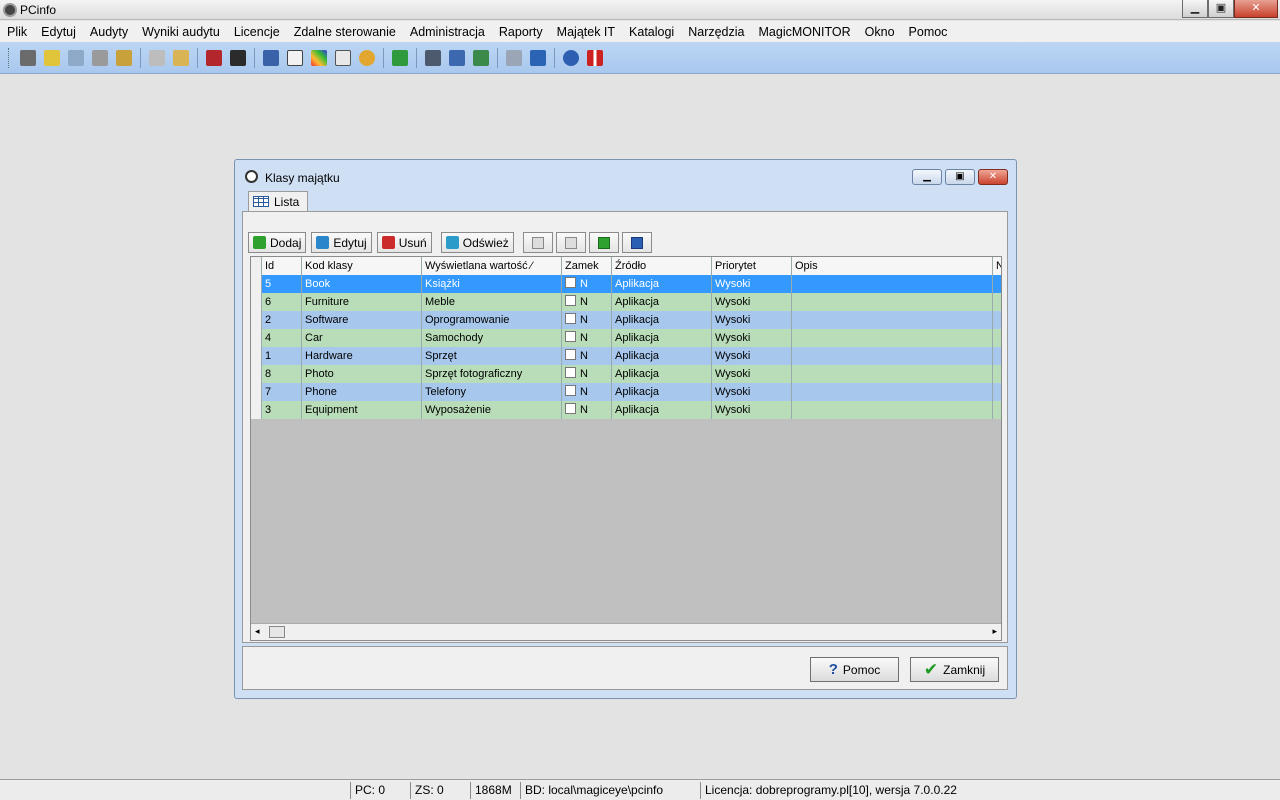 Image resolution: width=1280 pixels, height=800 pixels. What do you see at coordinates (805, 32) in the screenshot?
I see `menu-magicmonitor: MagicMONITOR` at bounding box center [805, 32].